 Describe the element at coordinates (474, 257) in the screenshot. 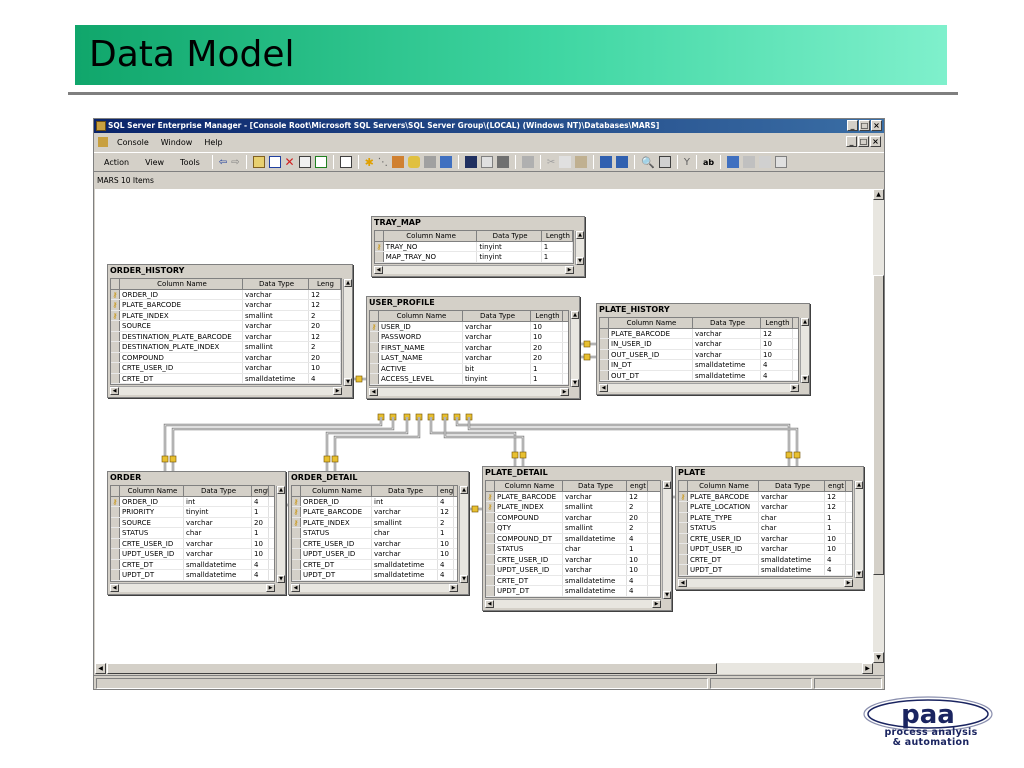

I see `table-row: MAP_TRAY_NO tinyint 1` at that location.